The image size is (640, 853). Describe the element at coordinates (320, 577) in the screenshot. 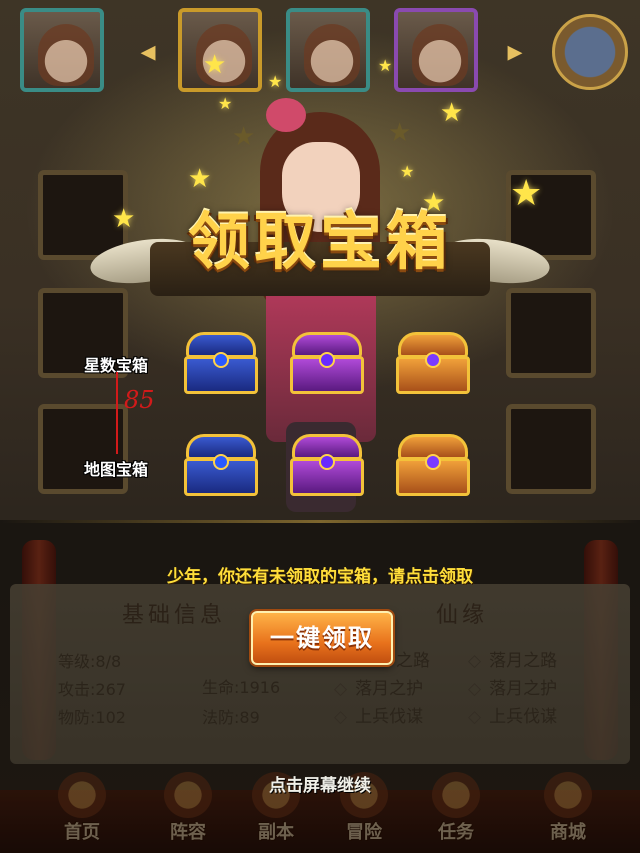

I see `unclaimed-chest-prompt: 少年，你还有未领取的宝箱，请点击领取` at that location.